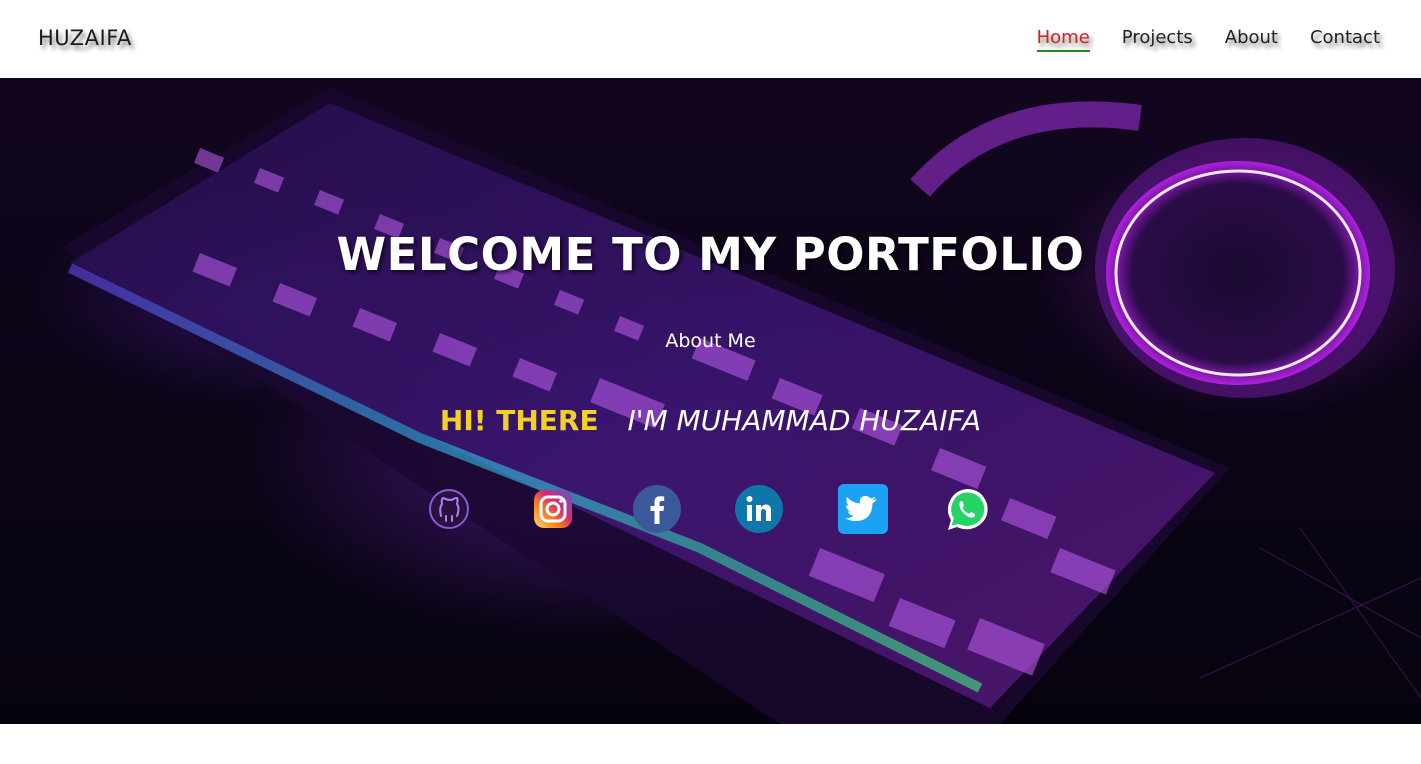 Image resolution: width=1421 pixels, height=764 pixels. I want to click on name-text: I'M MUHAMMAD HUZAIFA, so click(804, 420).